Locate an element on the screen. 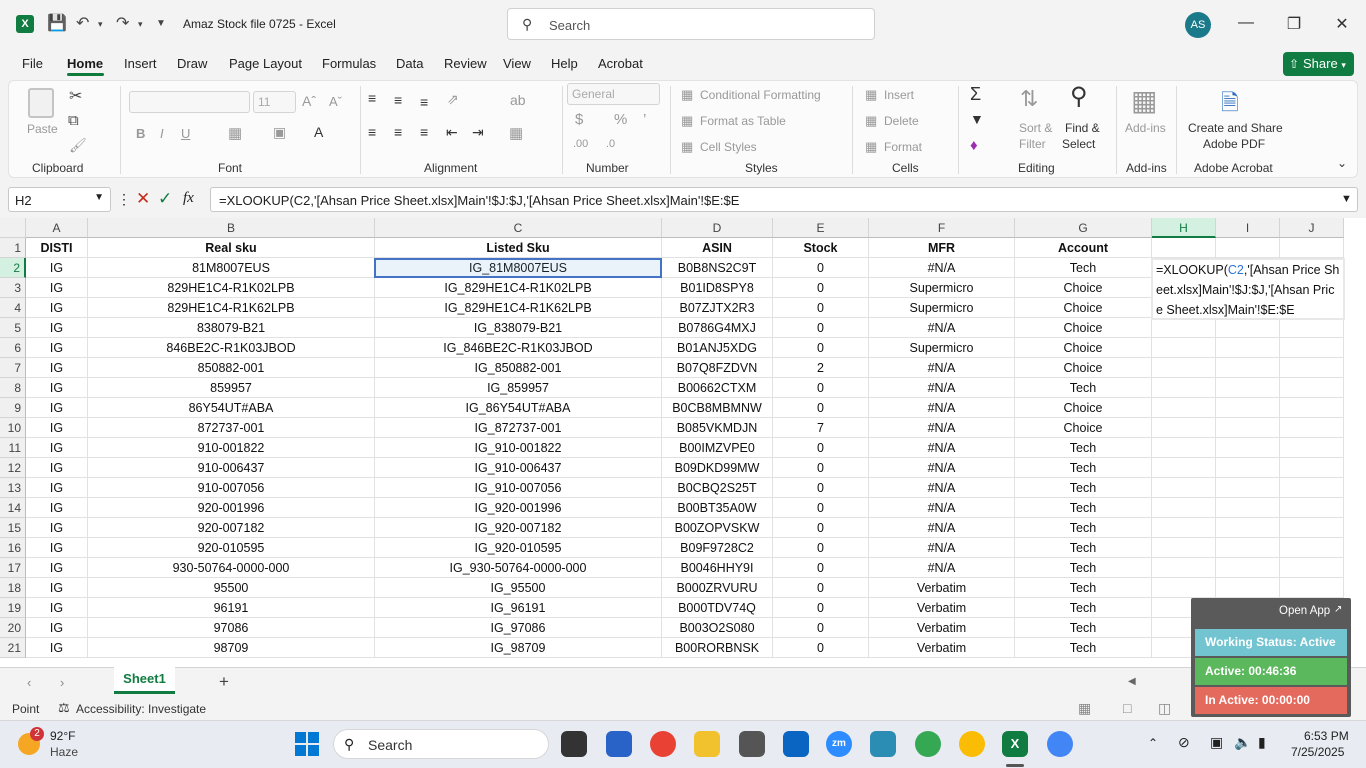 Image resolution: width=1366 pixels, height=768 pixels. add-sheet-icon: + is located at coordinates (224, 682).